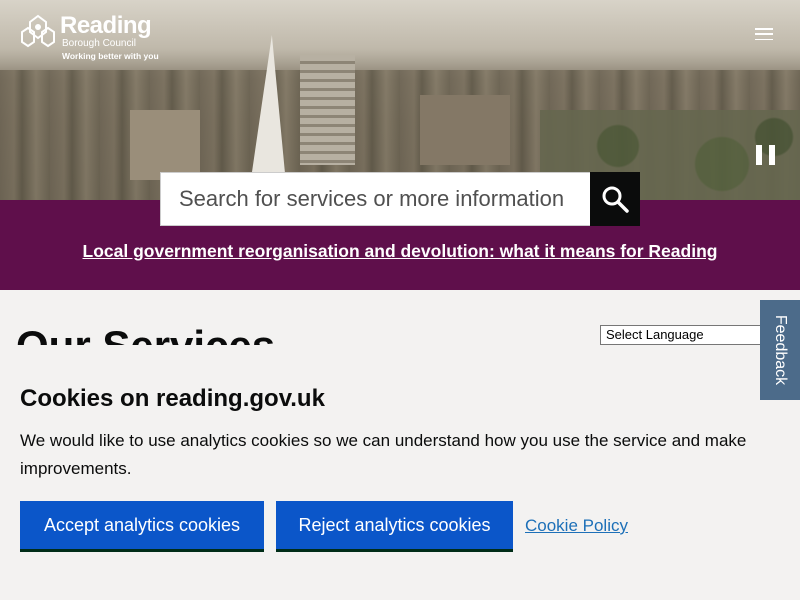 The image size is (800, 600). What do you see at coordinates (766, 155) in the screenshot?
I see `pause-icon` at bounding box center [766, 155].